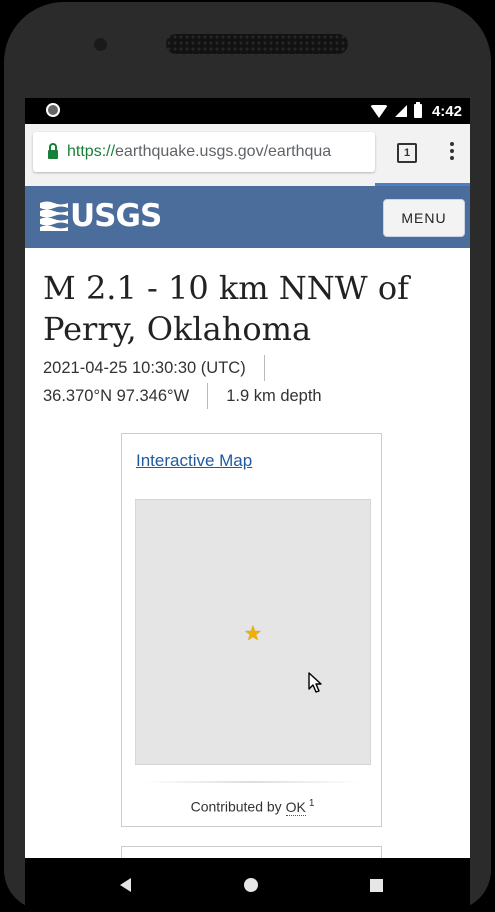 This screenshot has height=912, width=495. I want to click on contributed-prefix: Contributed by, so click(236, 806).